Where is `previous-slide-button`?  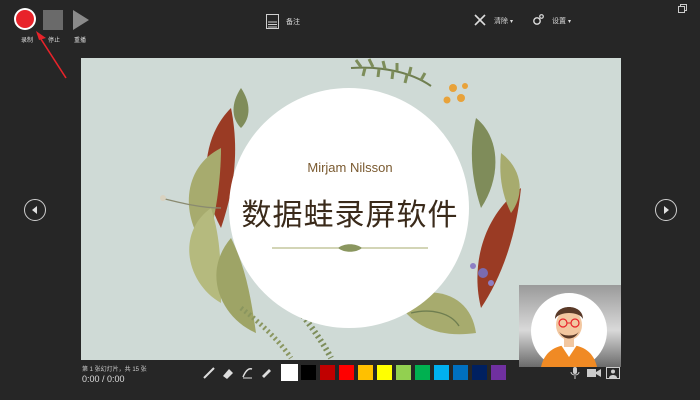
previous-slide-button is located at coordinates (35, 210).